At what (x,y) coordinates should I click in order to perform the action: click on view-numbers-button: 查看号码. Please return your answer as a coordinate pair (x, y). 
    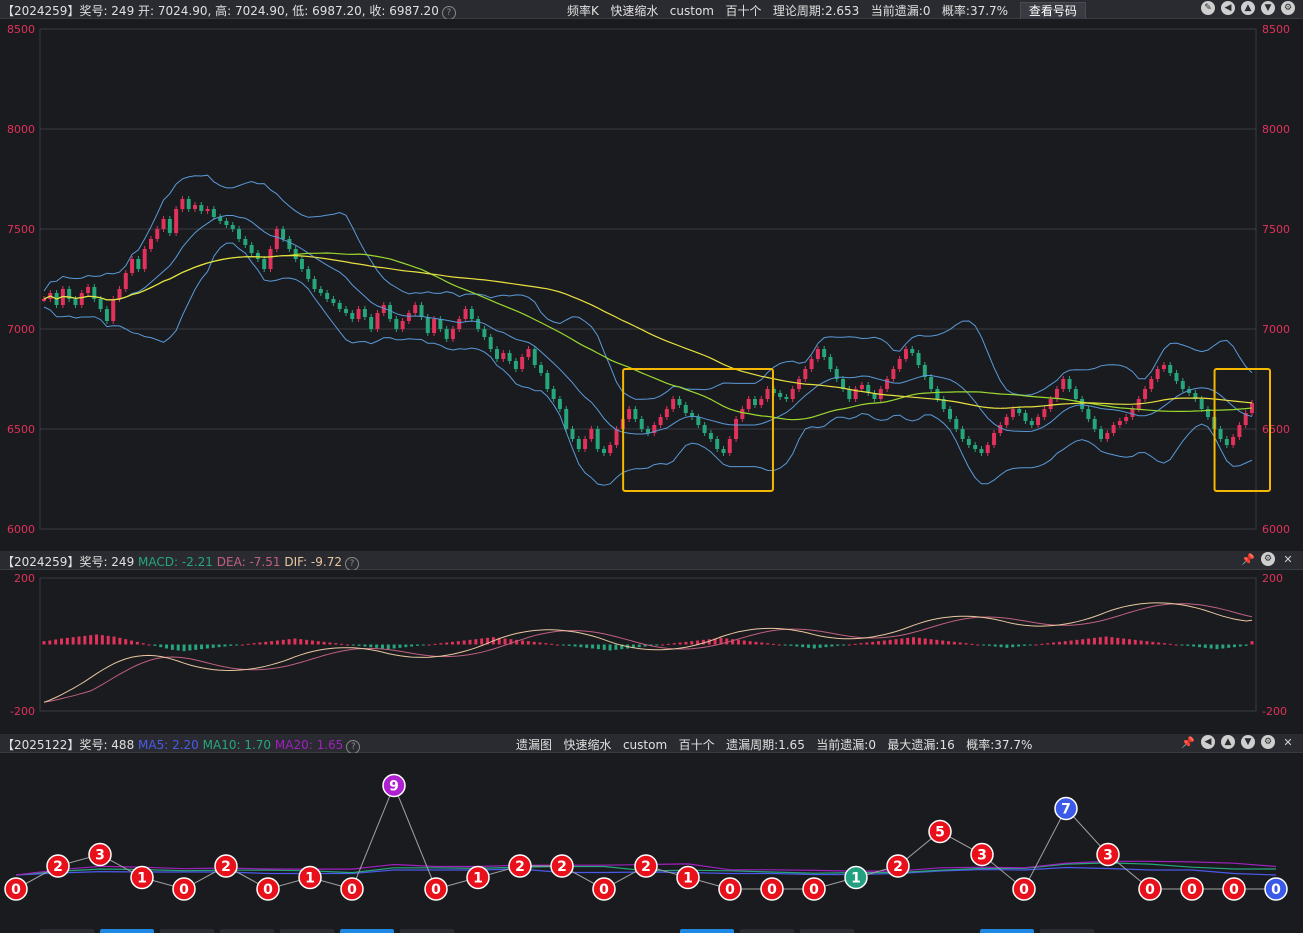
    Looking at the image, I should click on (1052, 11).